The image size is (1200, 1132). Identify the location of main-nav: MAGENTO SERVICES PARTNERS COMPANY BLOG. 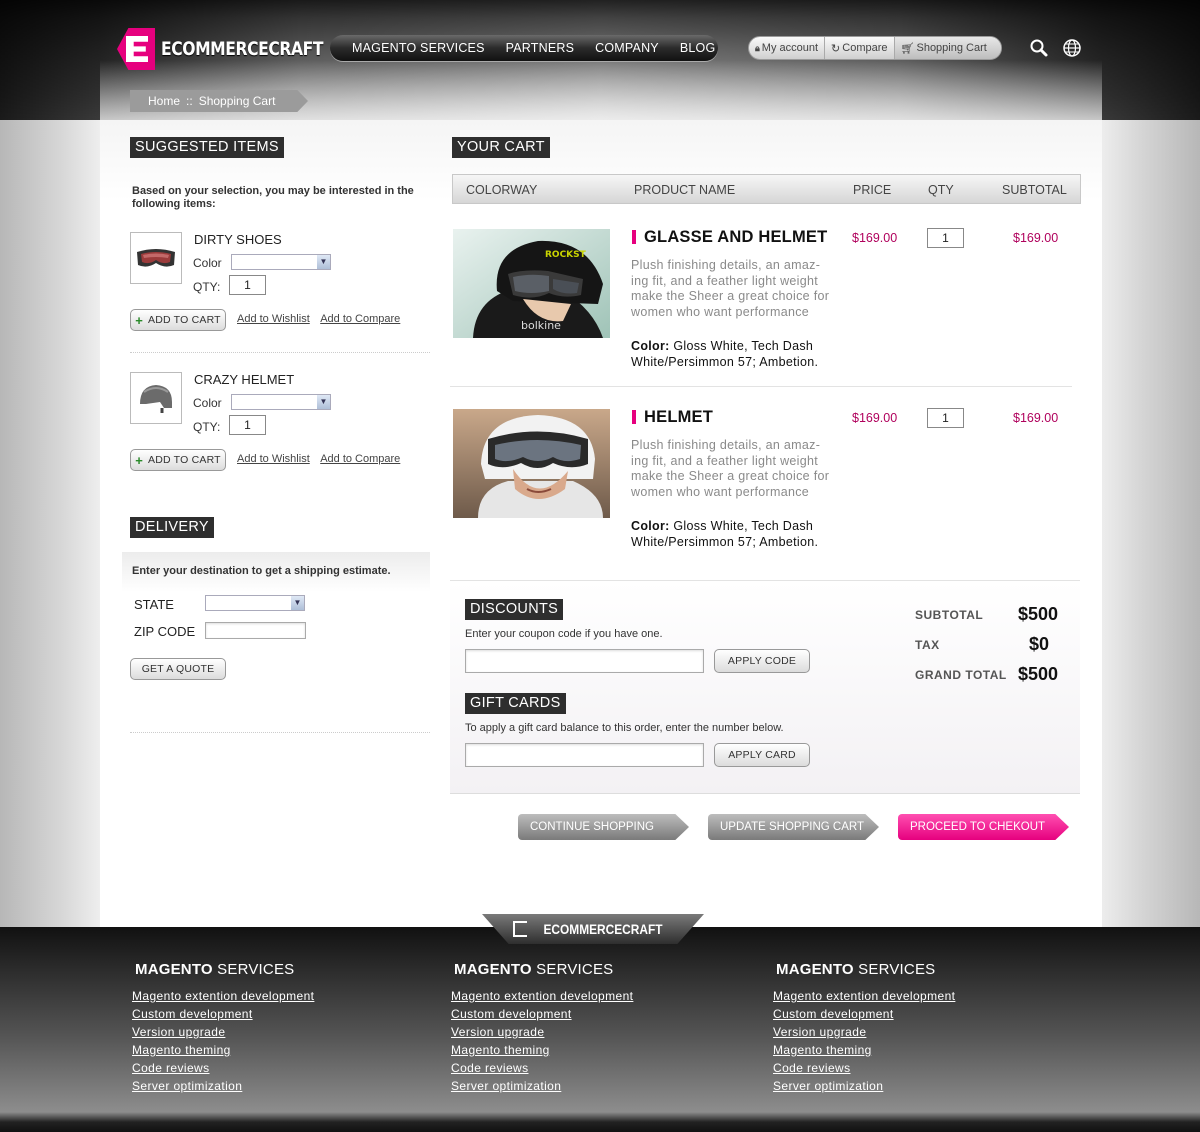
(524, 48).